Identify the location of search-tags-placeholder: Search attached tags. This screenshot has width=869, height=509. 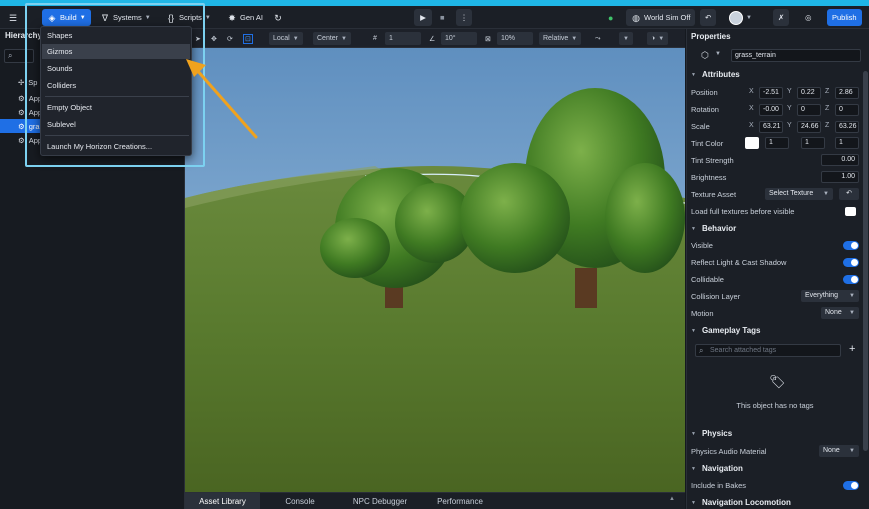
(743, 350).